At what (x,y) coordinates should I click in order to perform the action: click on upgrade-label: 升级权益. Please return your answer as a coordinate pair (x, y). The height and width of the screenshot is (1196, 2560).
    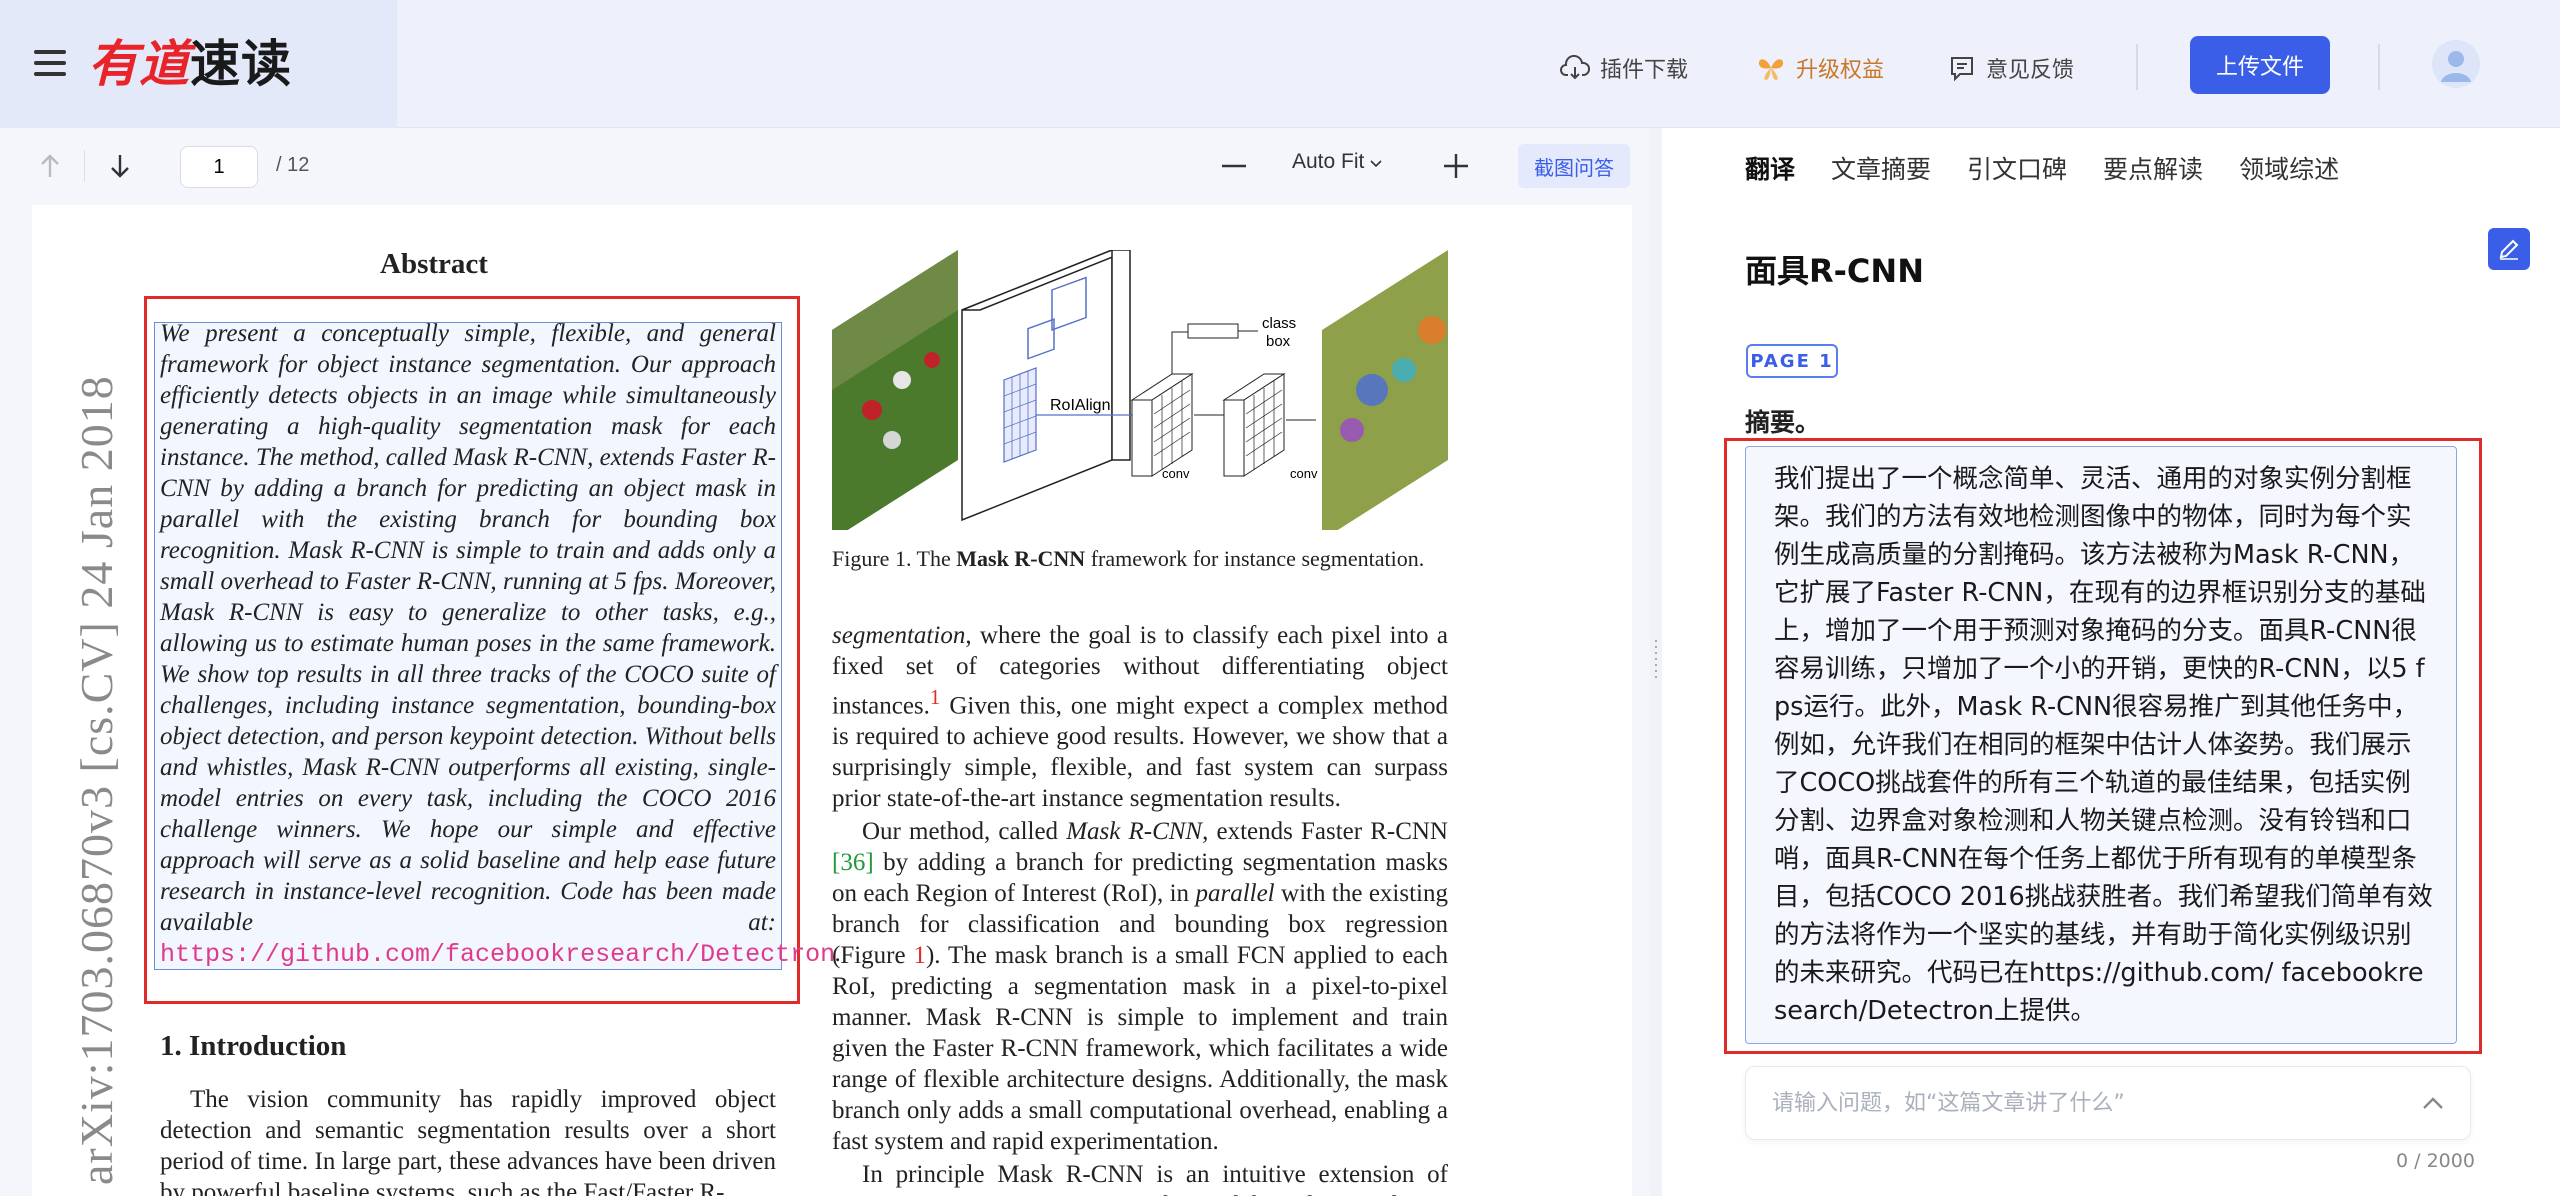
    Looking at the image, I should click on (1840, 70).